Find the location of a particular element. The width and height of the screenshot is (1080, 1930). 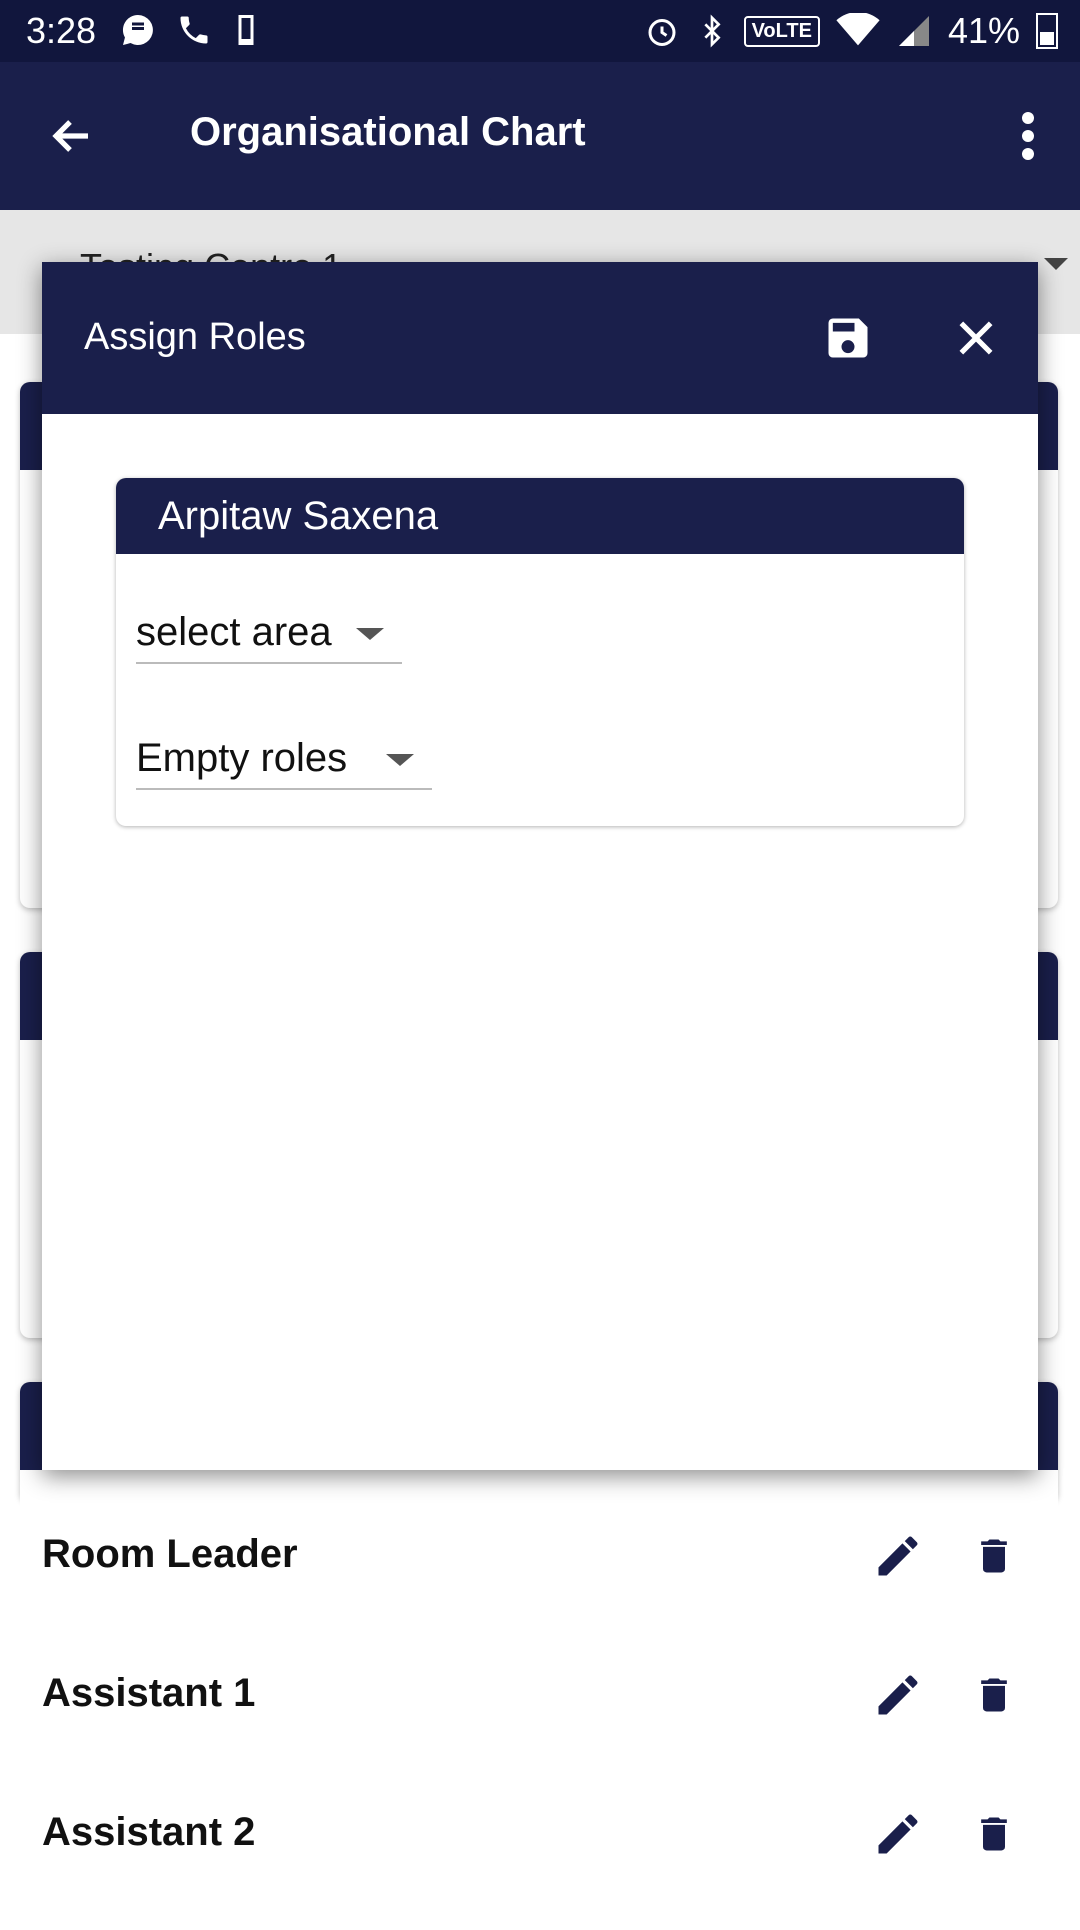

roles-select: Empty roles is located at coordinates (284, 757).